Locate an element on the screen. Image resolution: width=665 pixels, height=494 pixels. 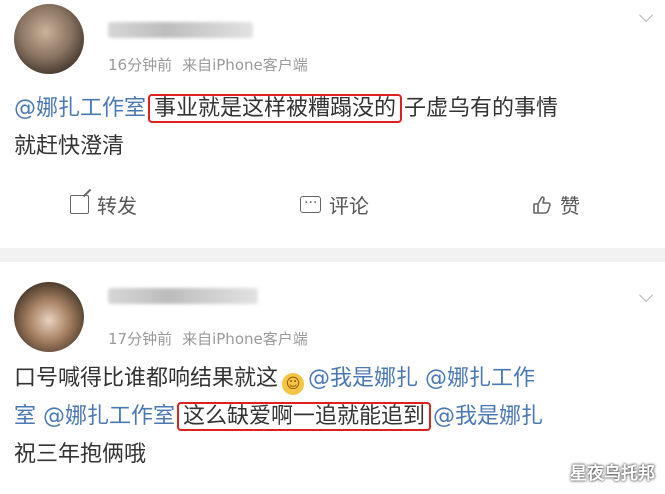
repost-label: 转发 is located at coordinates (117, 206).